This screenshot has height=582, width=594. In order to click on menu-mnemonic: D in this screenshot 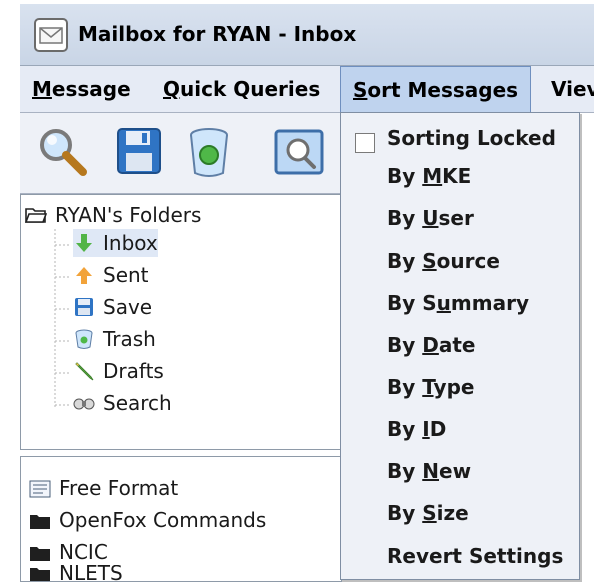, I will do `click(430, 345)`.